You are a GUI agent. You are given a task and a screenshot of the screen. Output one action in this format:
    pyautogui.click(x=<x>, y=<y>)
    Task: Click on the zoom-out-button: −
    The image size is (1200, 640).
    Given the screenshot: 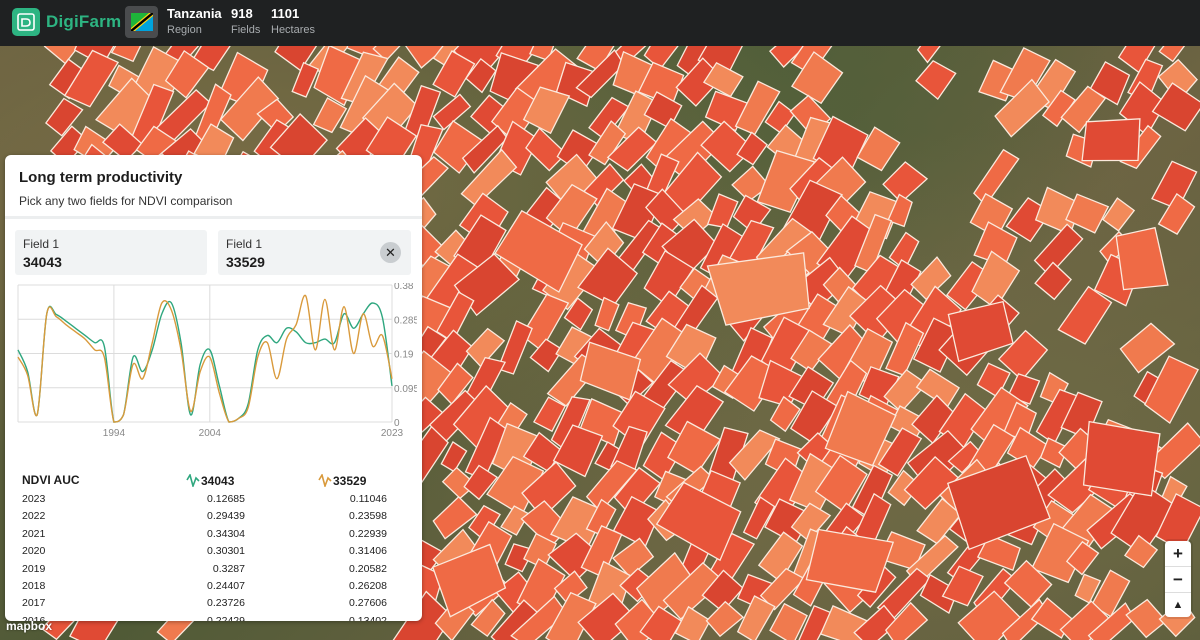 What is the action you would take?
    pyautogui.click(x=1178, y=579)
    